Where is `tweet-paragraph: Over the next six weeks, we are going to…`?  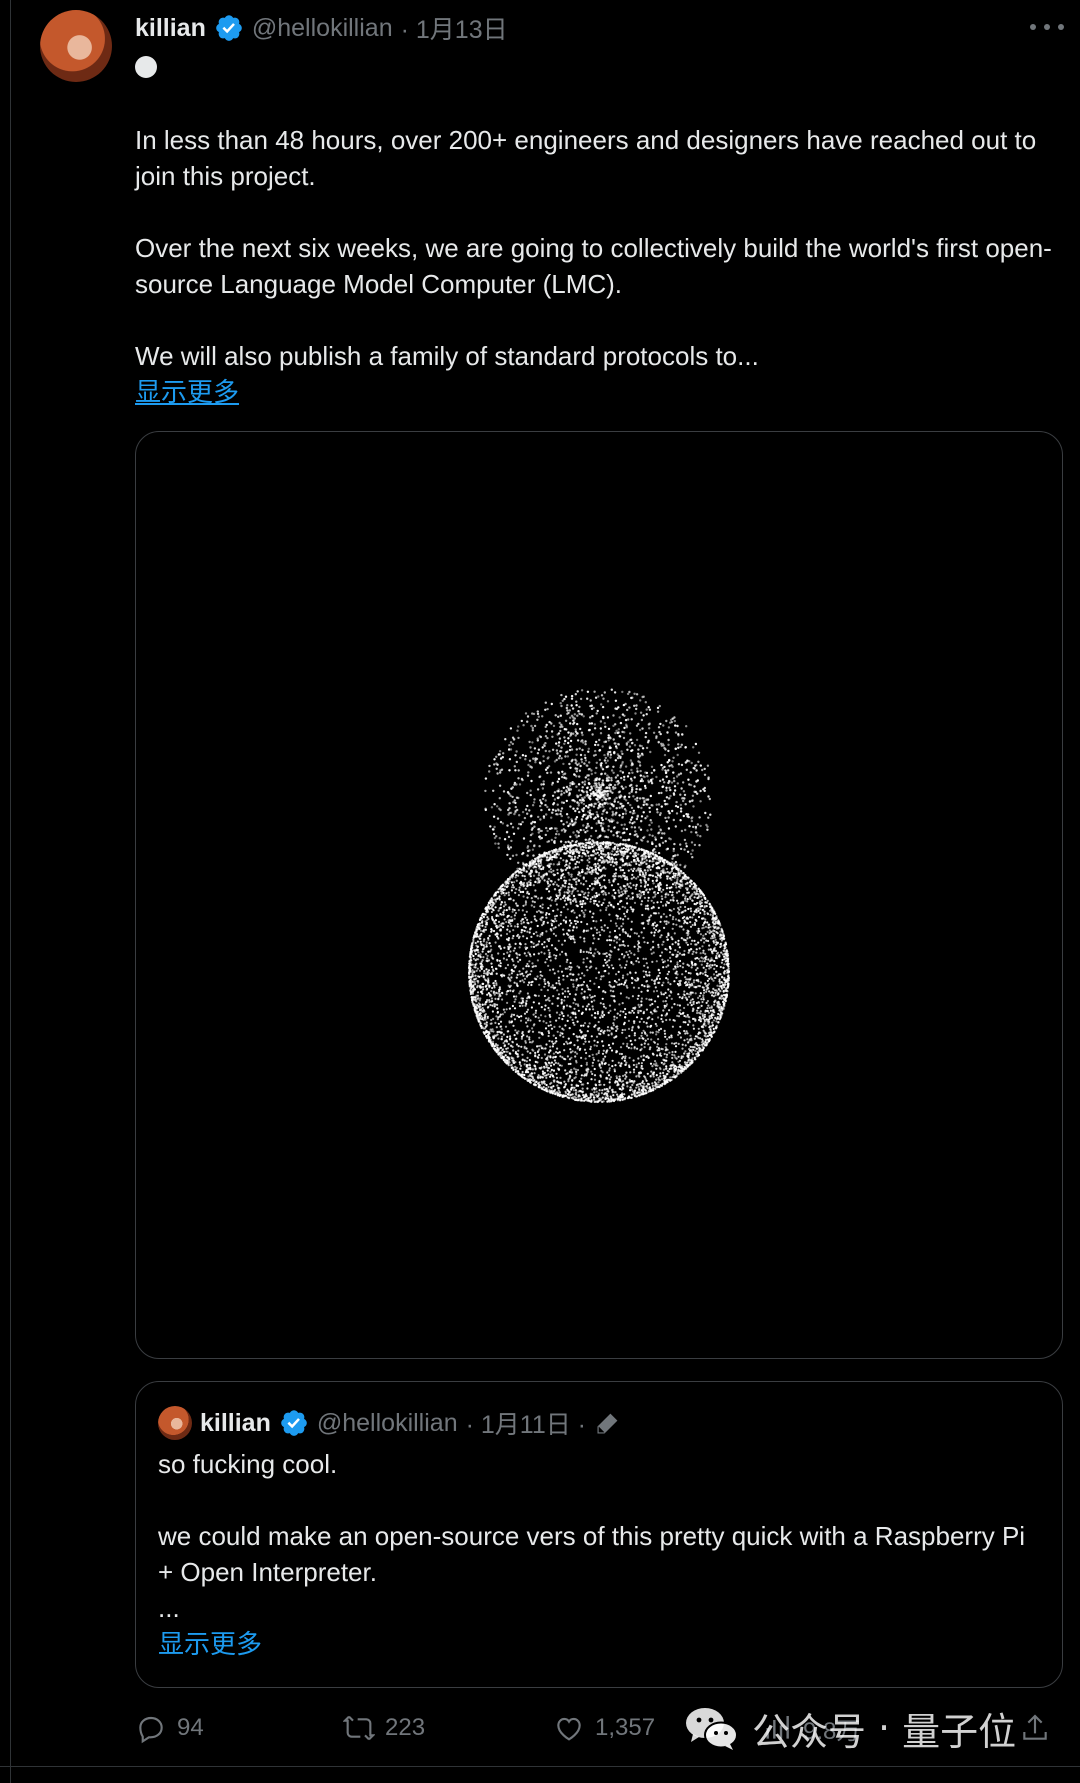 tweet-paragraph: Over the next six weeks, we are going to… is located at coordinates (593, 266).